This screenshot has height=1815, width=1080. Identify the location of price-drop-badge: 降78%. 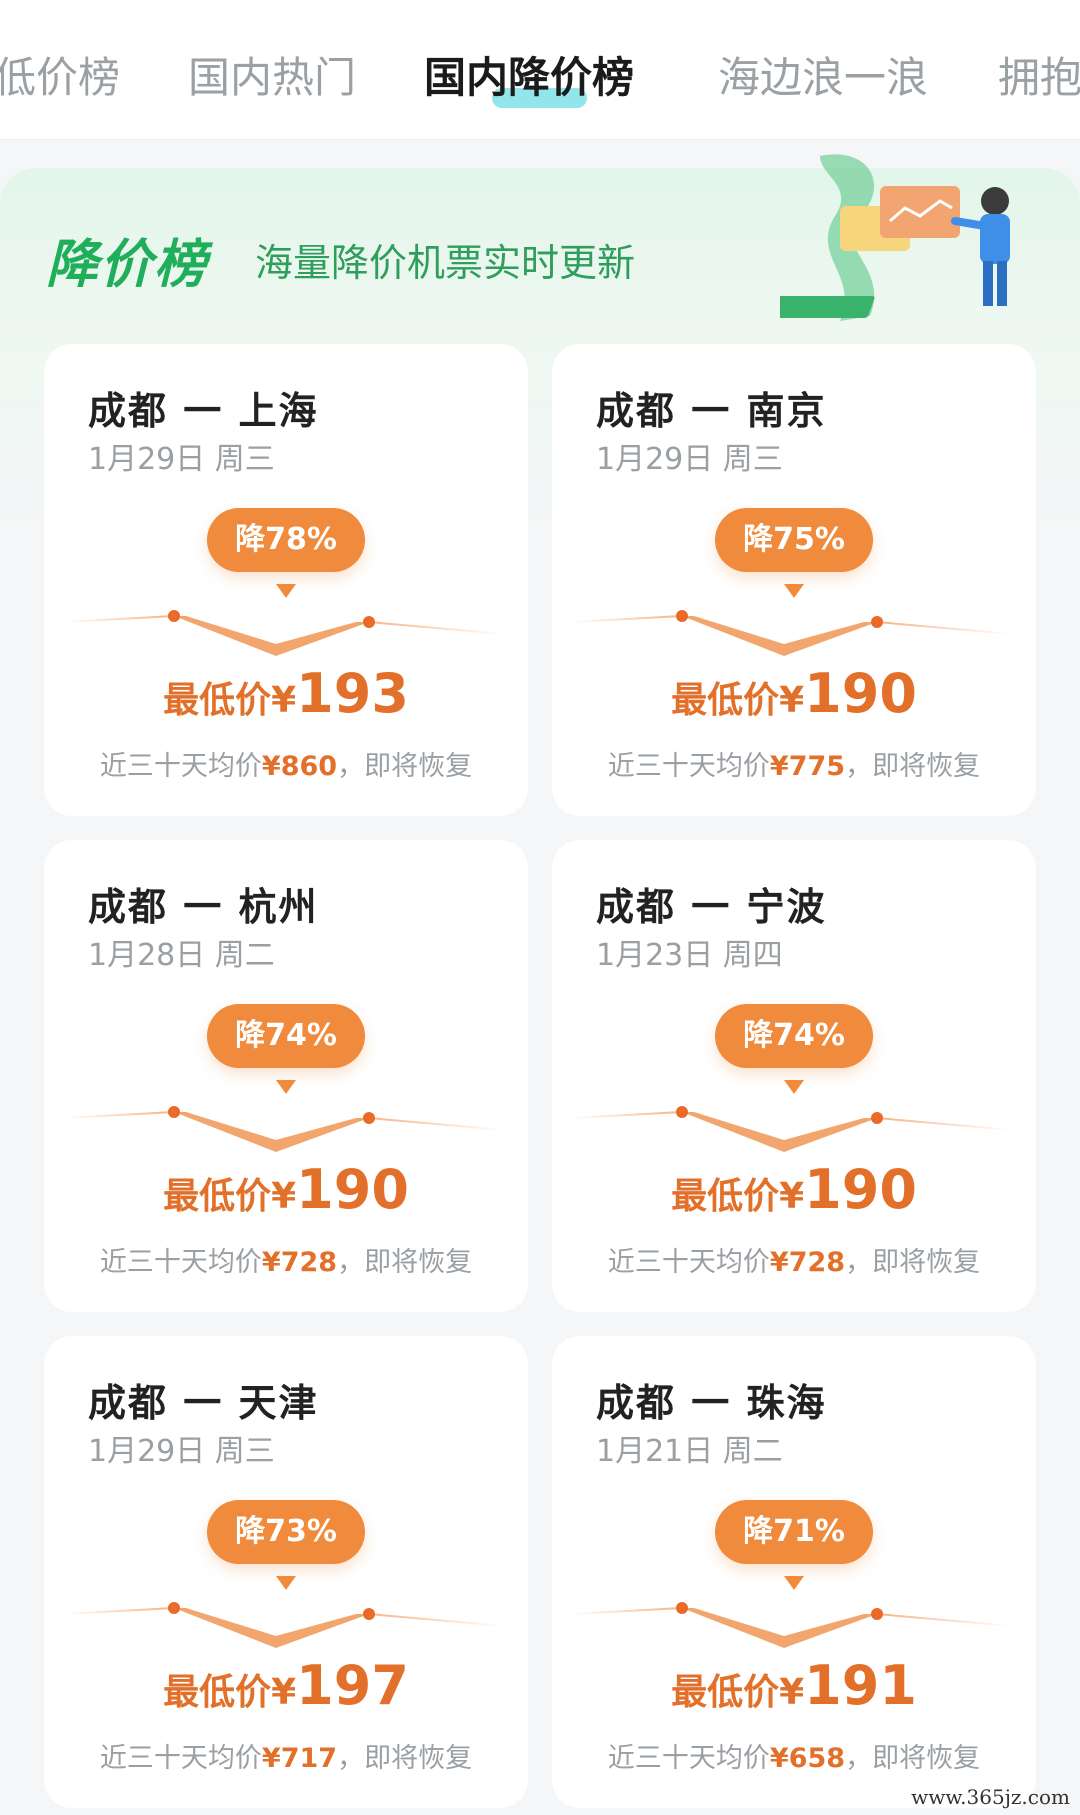
(286, 540).